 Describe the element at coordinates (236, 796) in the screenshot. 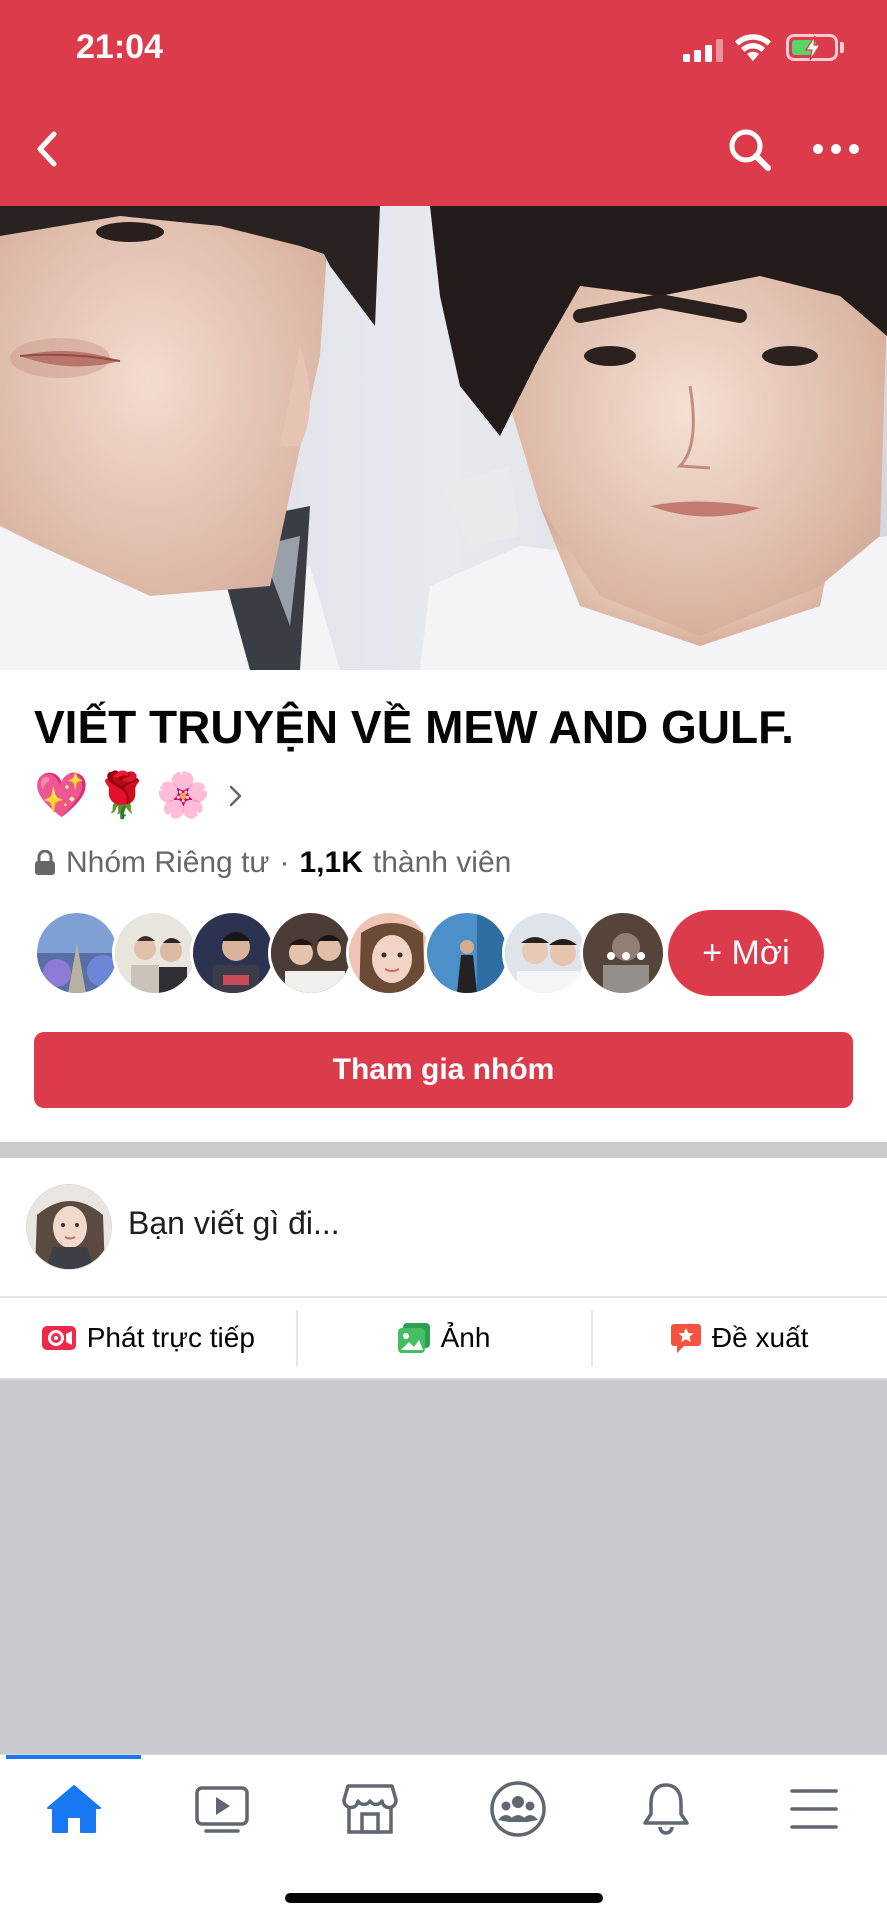

I see `chevron-right-icon` at that location.